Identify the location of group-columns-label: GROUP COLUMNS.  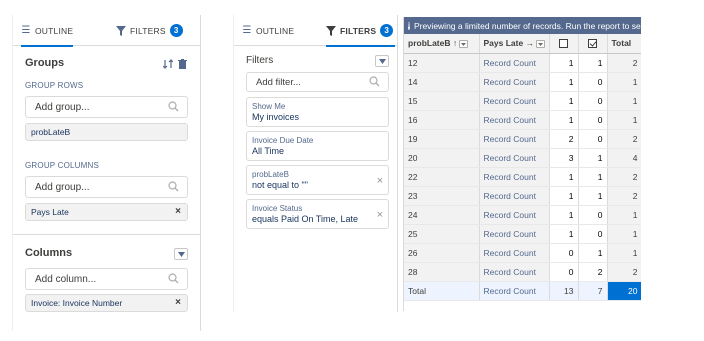
(62, 165).